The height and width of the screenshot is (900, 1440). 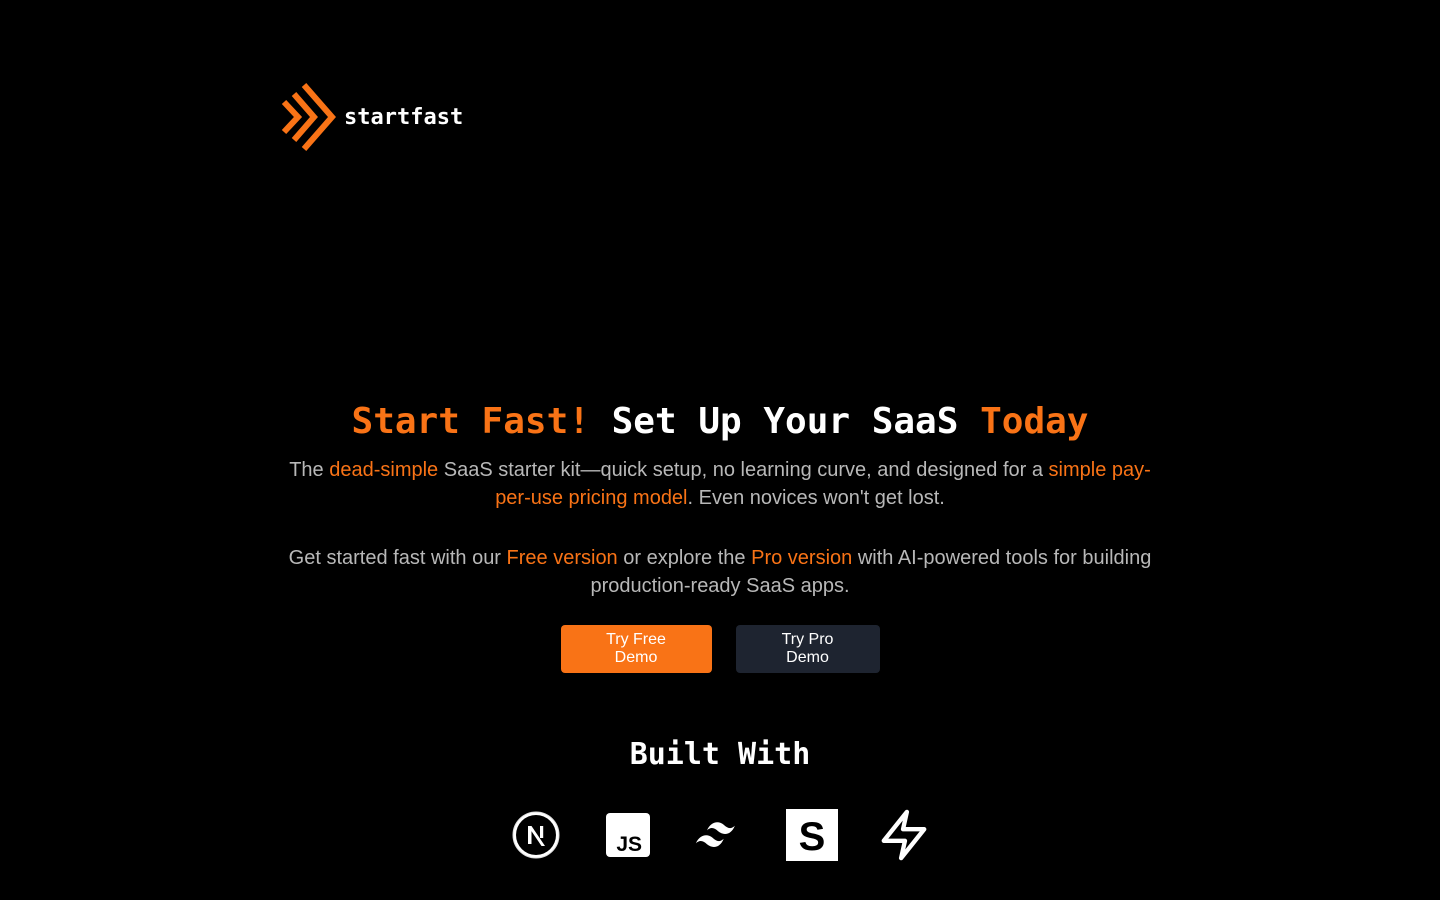 What do you see at coordinates (629, 844) in the screenshot?
I see `javascript-icon-label: JS` at bounding box center [629, 844].